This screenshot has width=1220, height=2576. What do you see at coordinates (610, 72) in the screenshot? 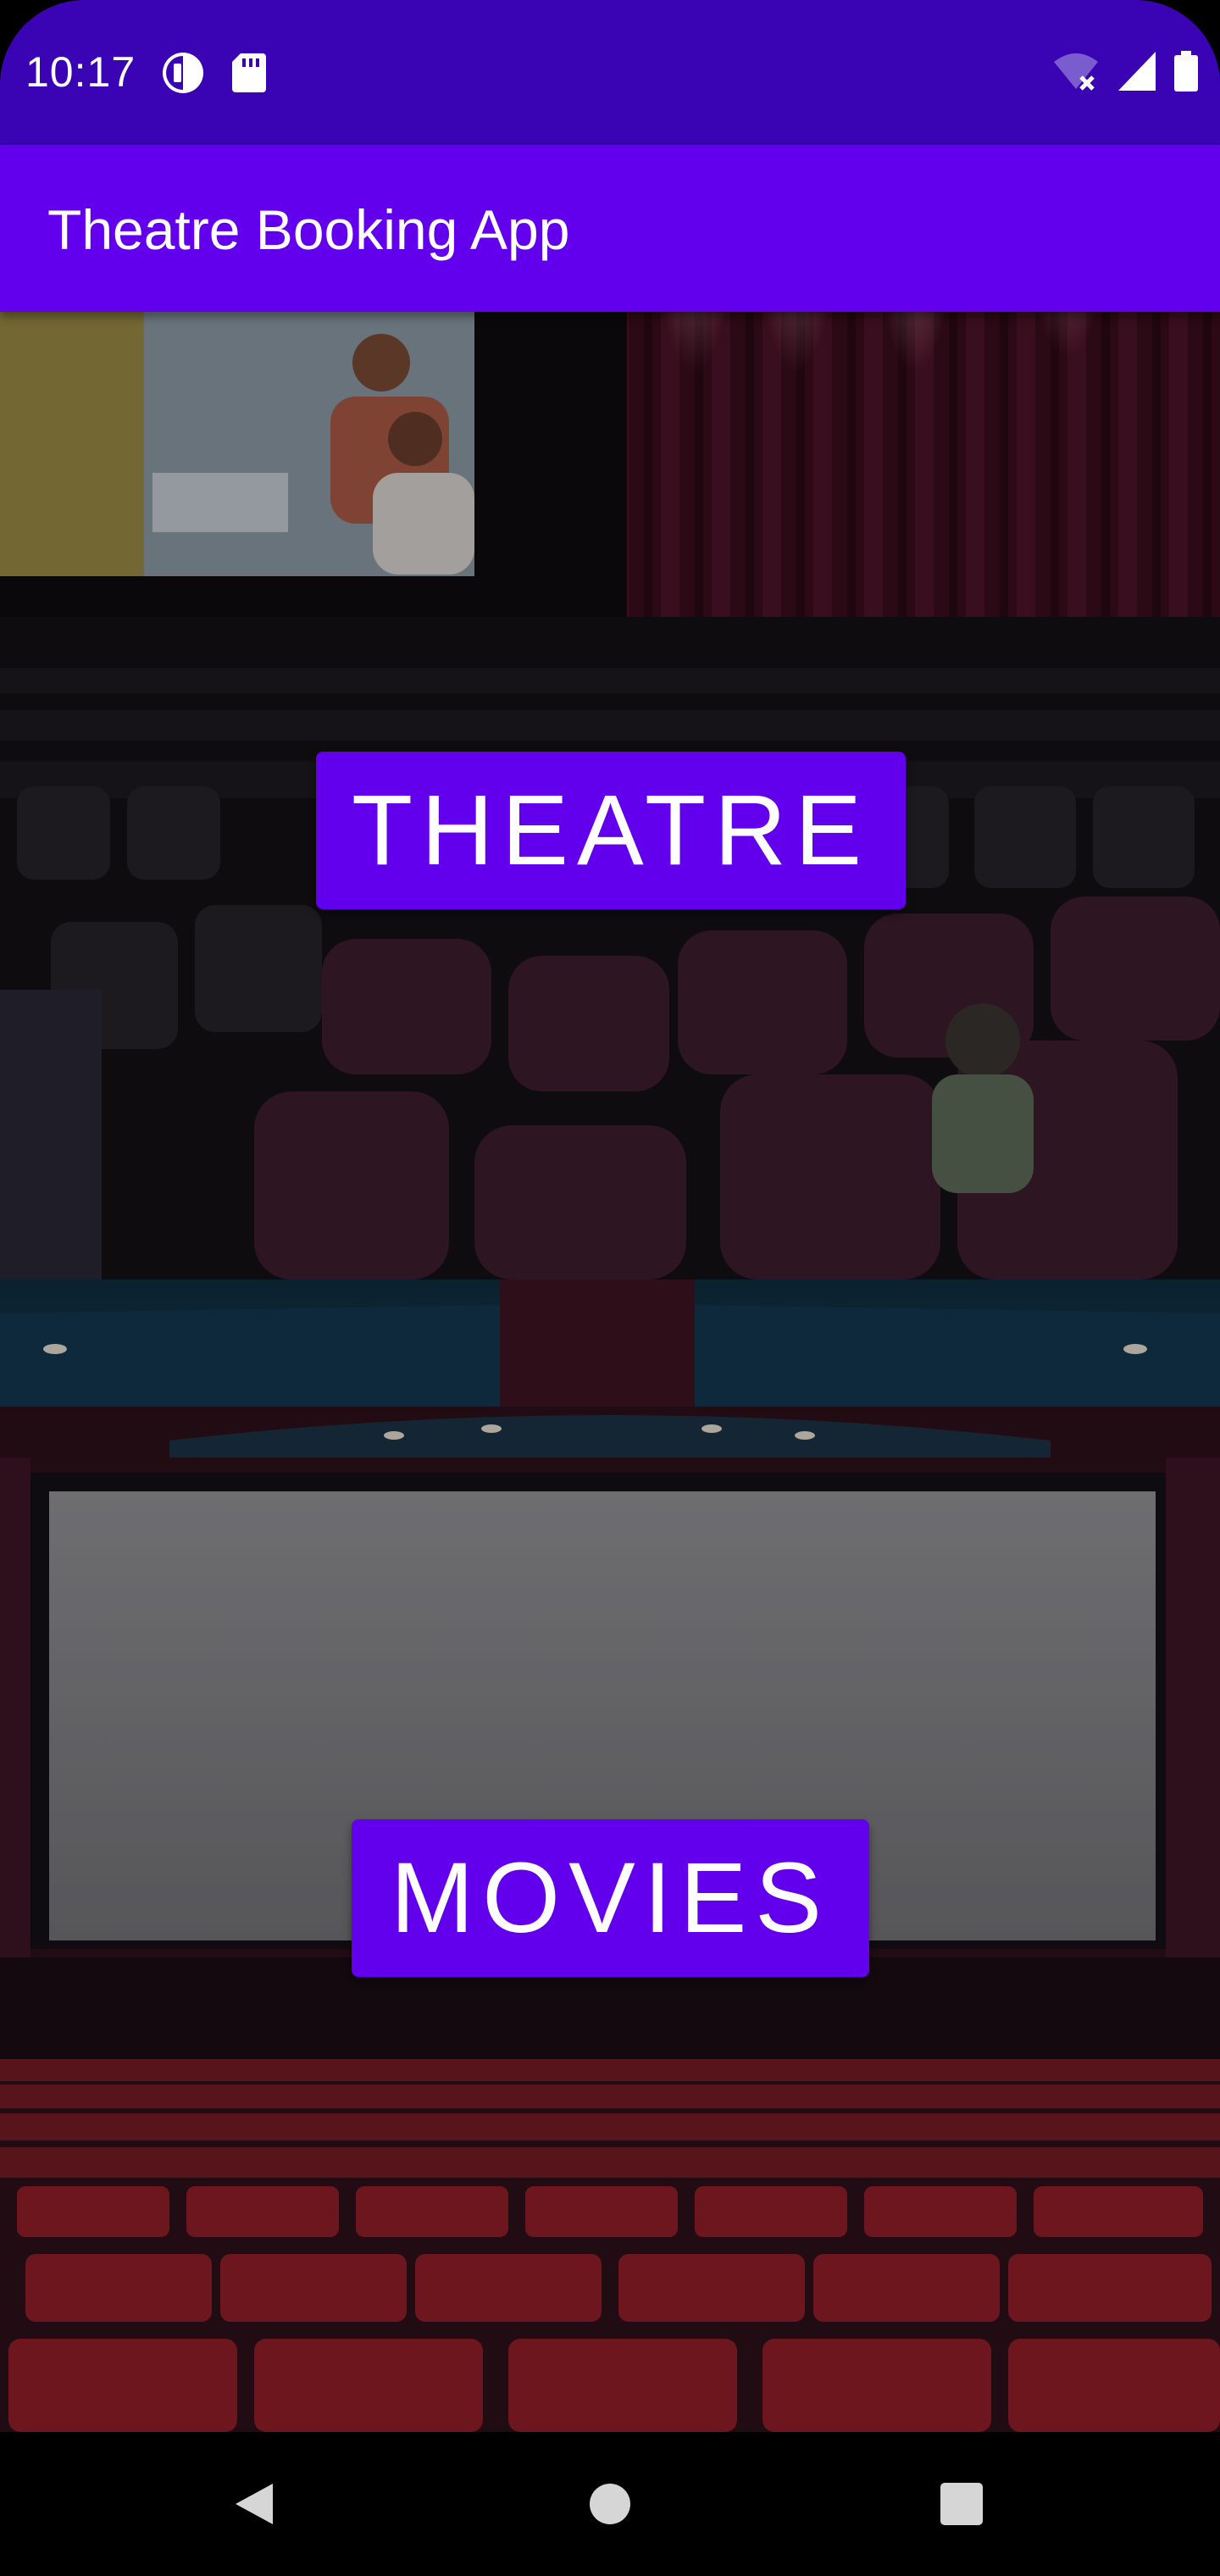
I see `status-bar: 10:17` at bounding box center [610, 72].